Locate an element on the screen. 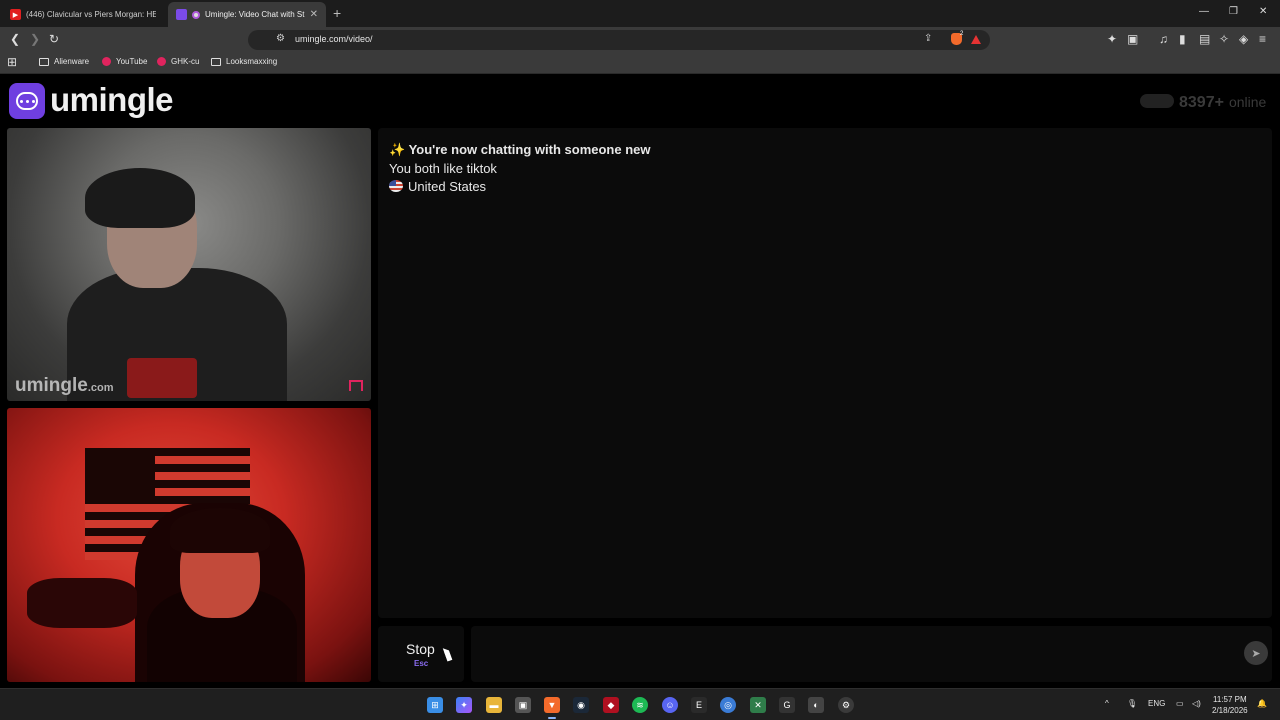 This screenshot has height=720, width=1280. bookmark-icon is located at coordinates (161, 61).